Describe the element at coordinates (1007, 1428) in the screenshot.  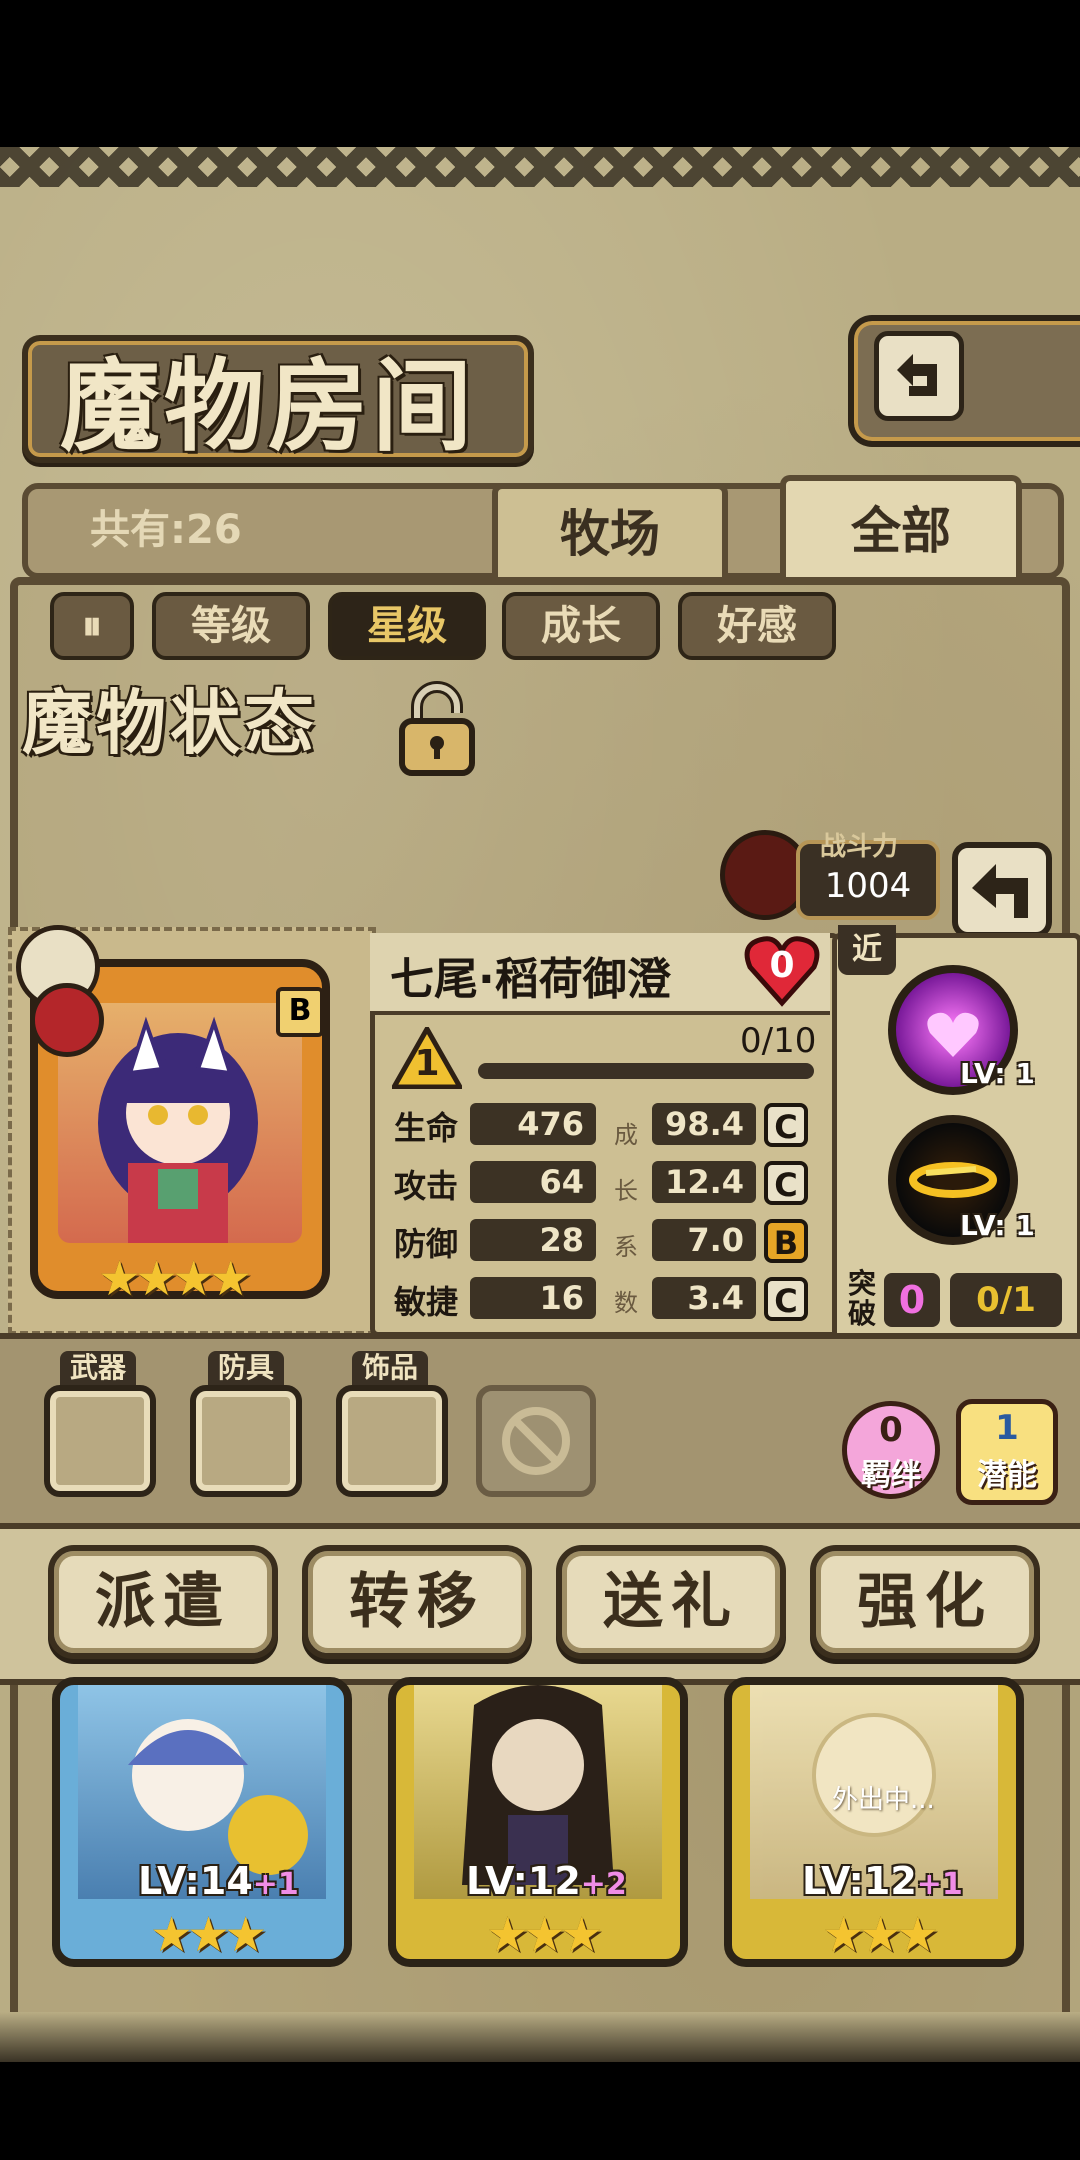
I see `potential-value: 1` at that location.